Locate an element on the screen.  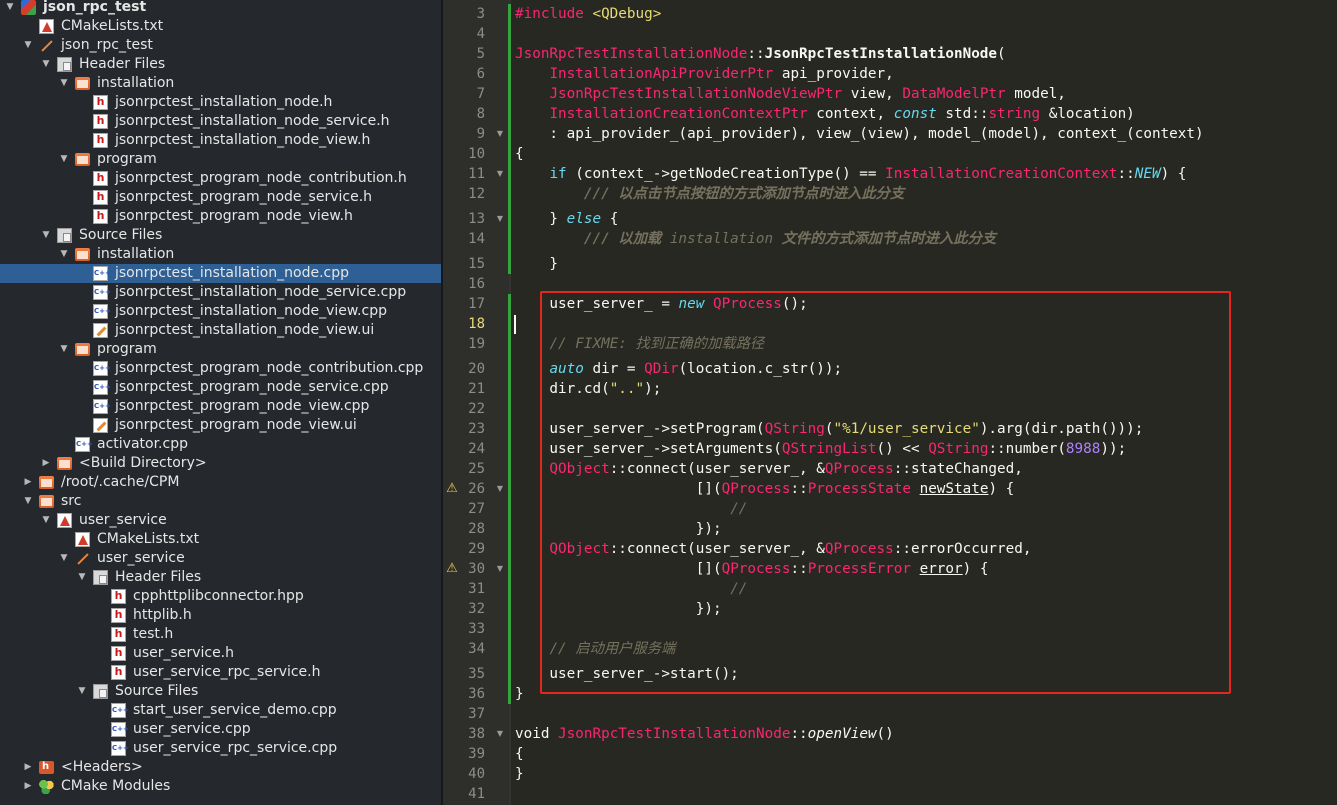
tree-item: C++ jsonrpctest_program_node_service.cpp is located at coordinates (220, 387).